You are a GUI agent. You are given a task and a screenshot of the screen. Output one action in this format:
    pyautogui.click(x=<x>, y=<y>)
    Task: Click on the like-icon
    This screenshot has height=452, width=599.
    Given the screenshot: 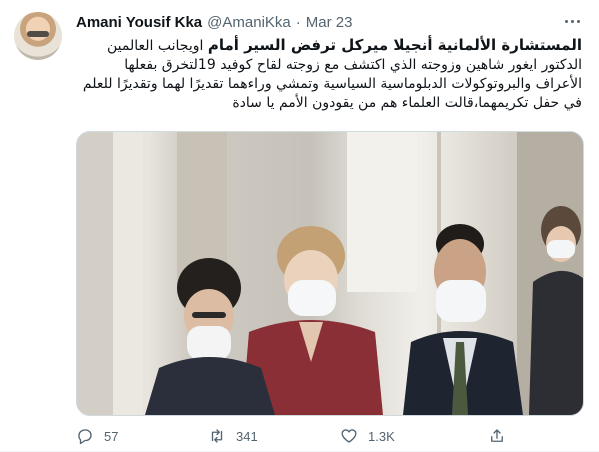 What is the action you would take?
    pyautogui.click(x=349, y=436)
    